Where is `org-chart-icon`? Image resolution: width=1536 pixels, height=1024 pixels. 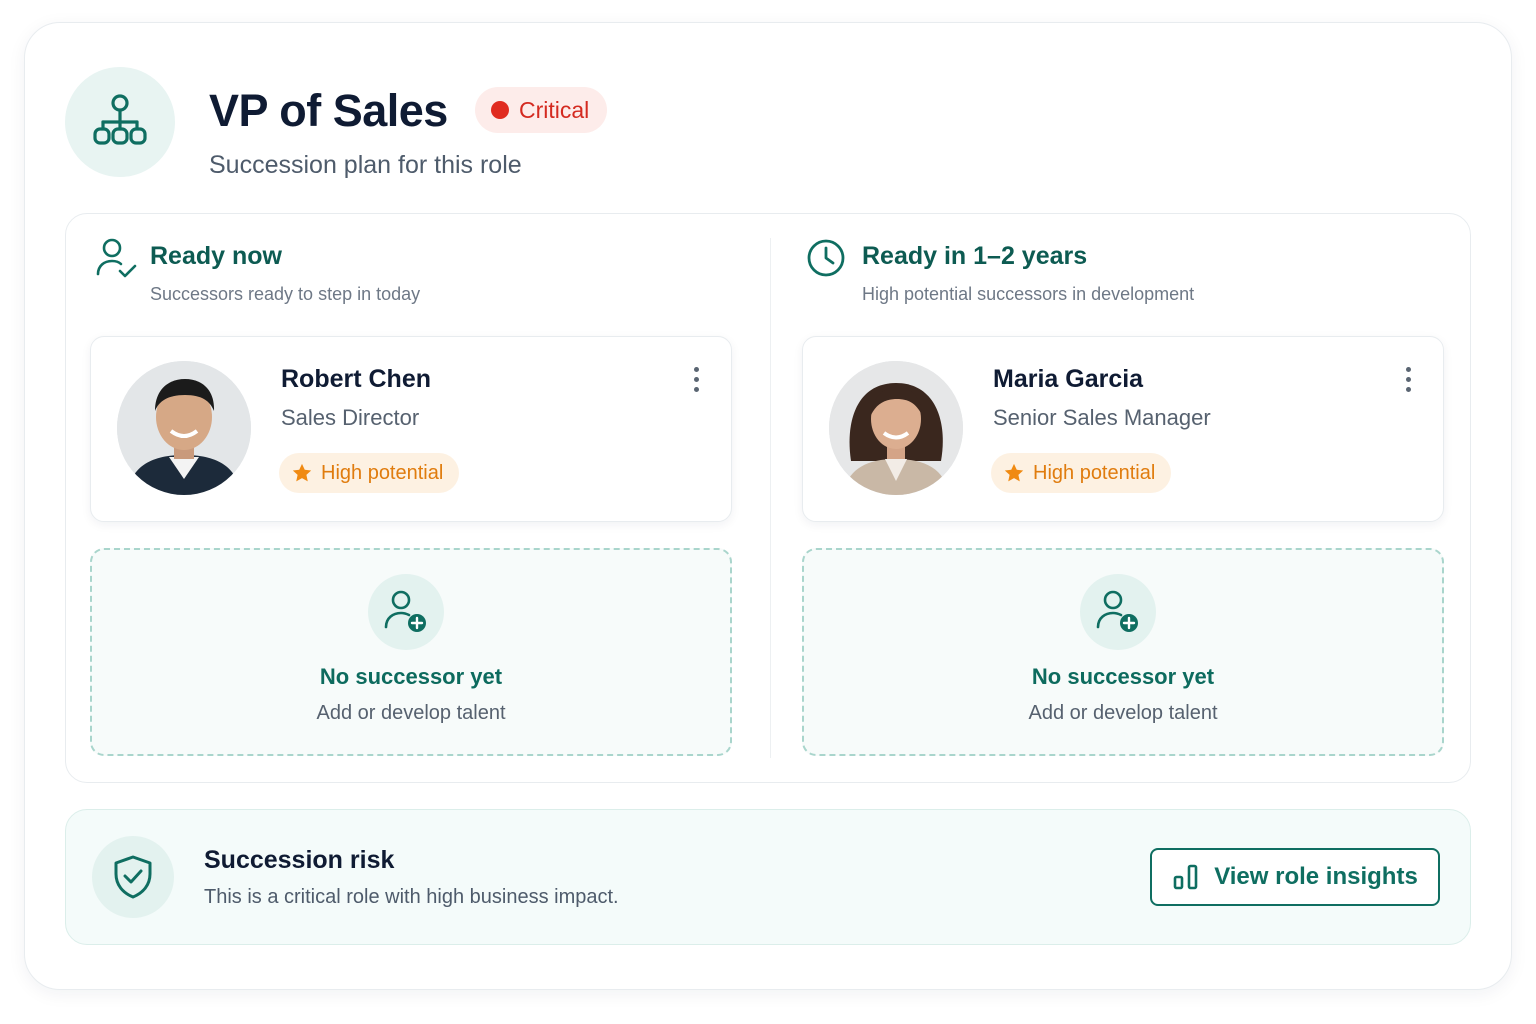 org-chart-icon is located at coordinates (120, 119).